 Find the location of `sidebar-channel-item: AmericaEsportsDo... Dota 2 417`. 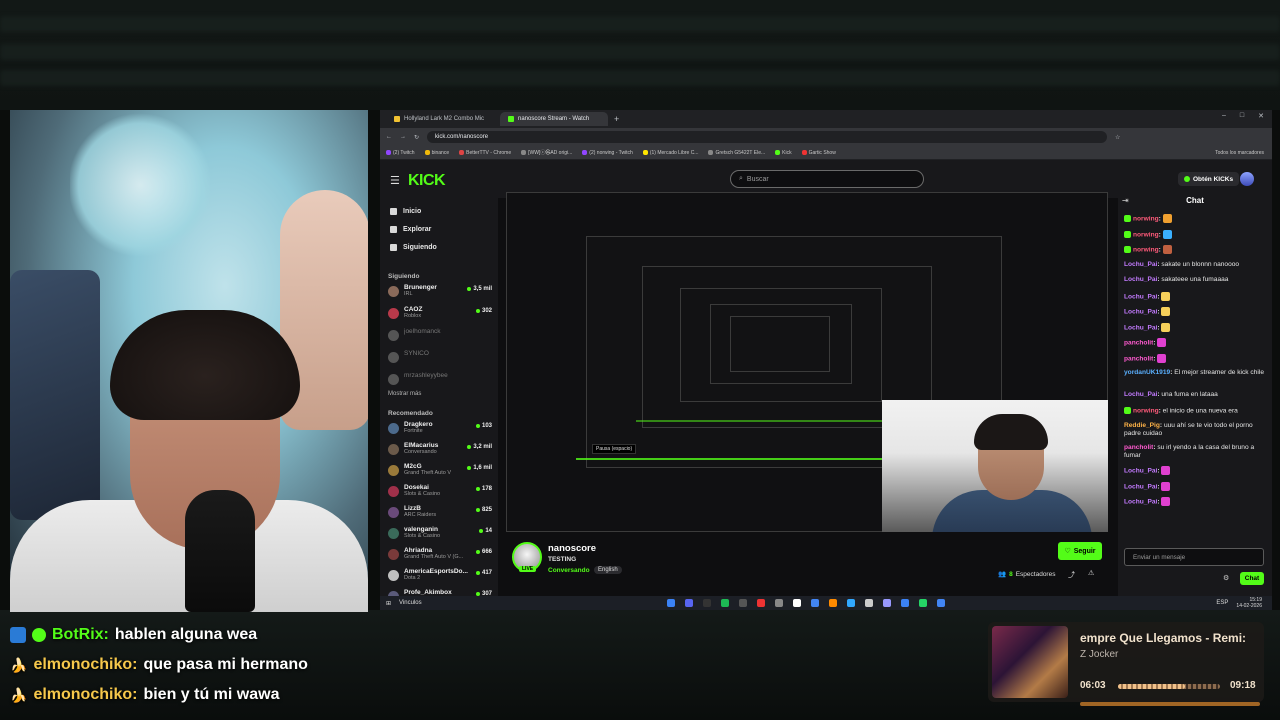

sidebar-channel-item: AmericaEsportsDo... Dota 2 417 is located at coordinates (440, 577).